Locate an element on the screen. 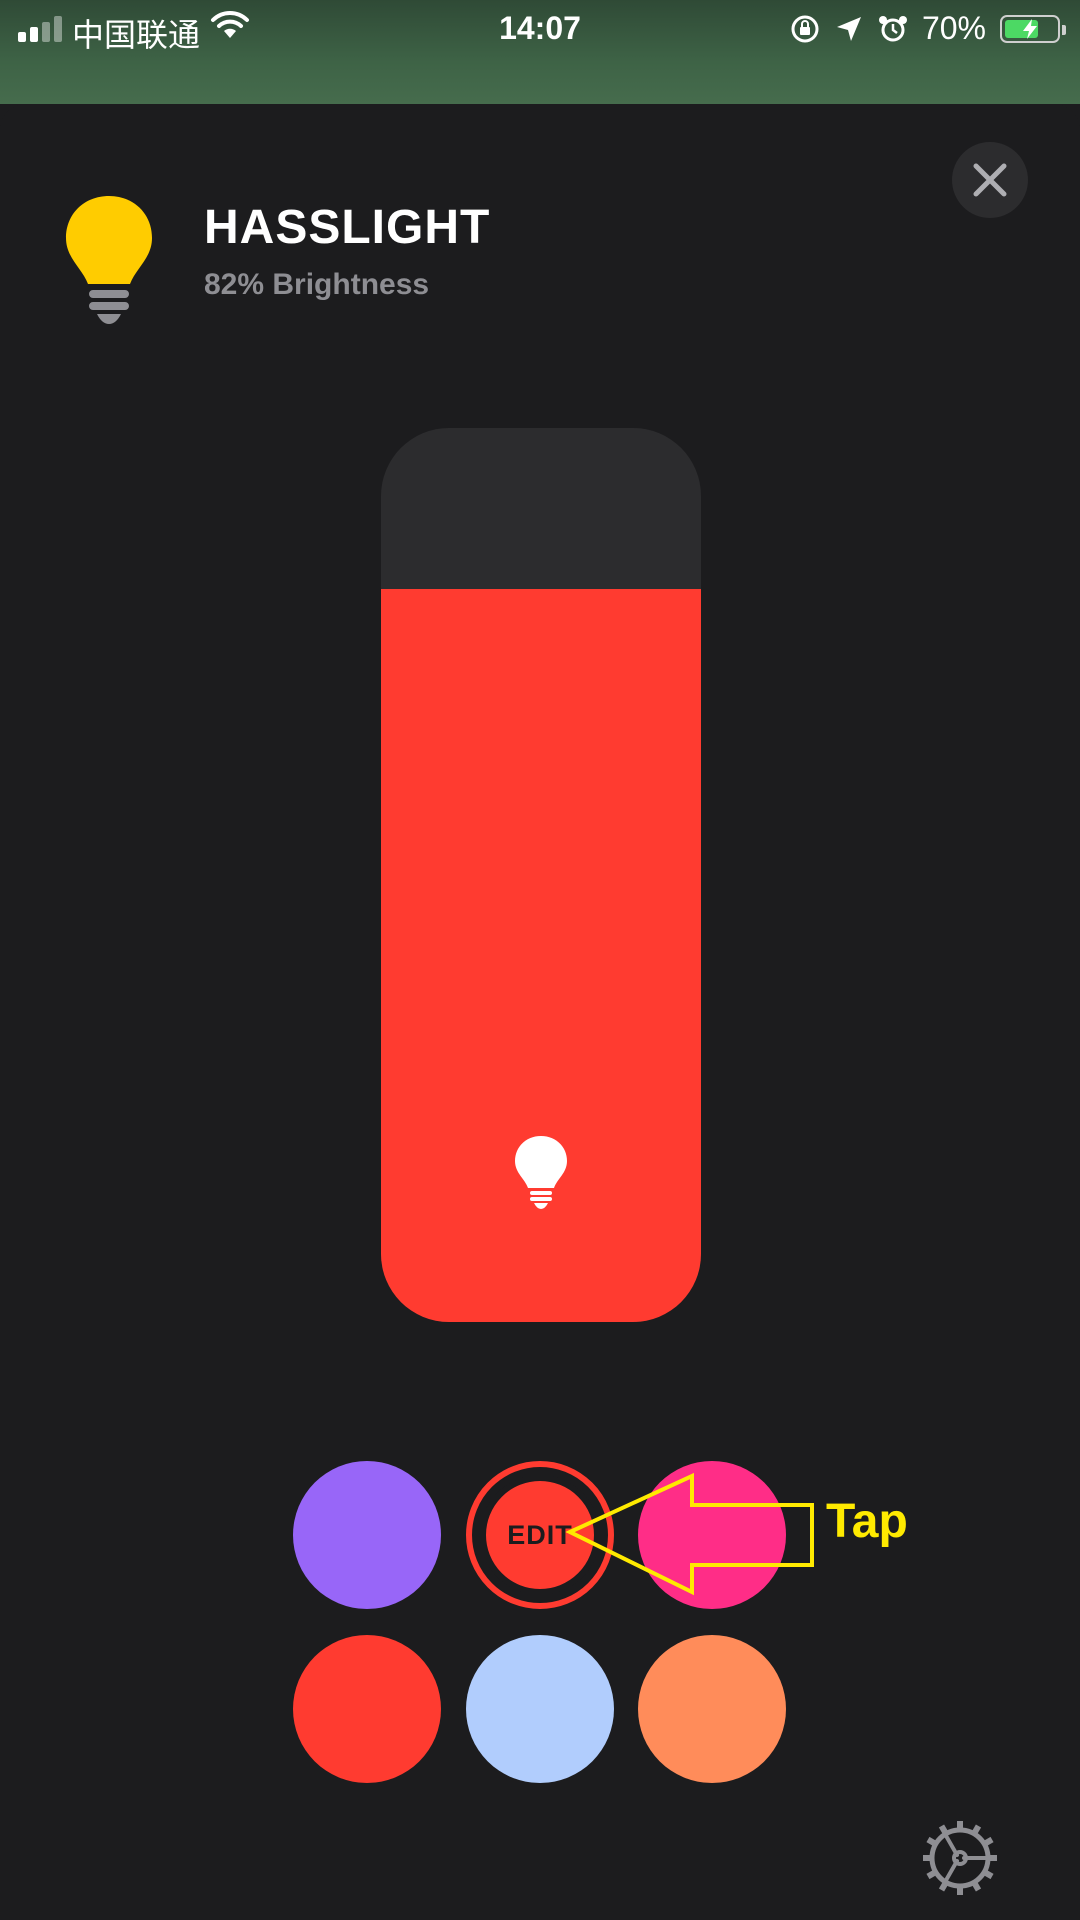  battery-percent: 70% is located at coordinates (953, 28).